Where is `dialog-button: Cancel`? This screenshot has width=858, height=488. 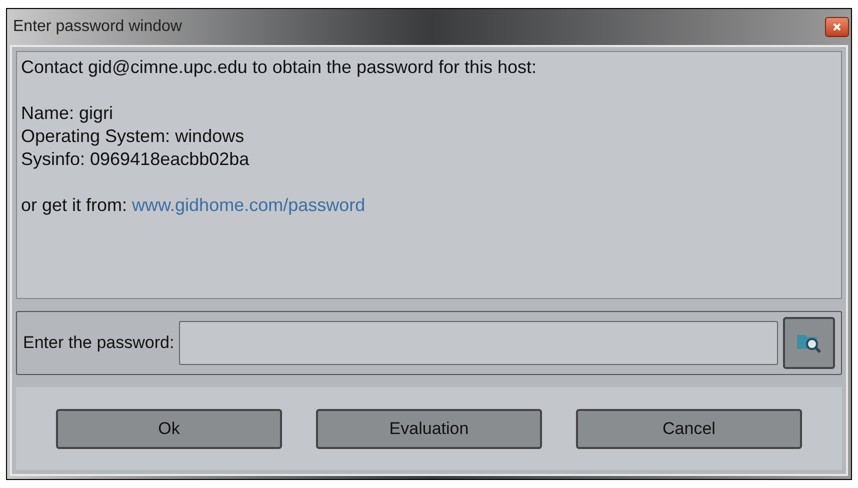 dialog-button: Cancel is located at coordinates (689, 428).